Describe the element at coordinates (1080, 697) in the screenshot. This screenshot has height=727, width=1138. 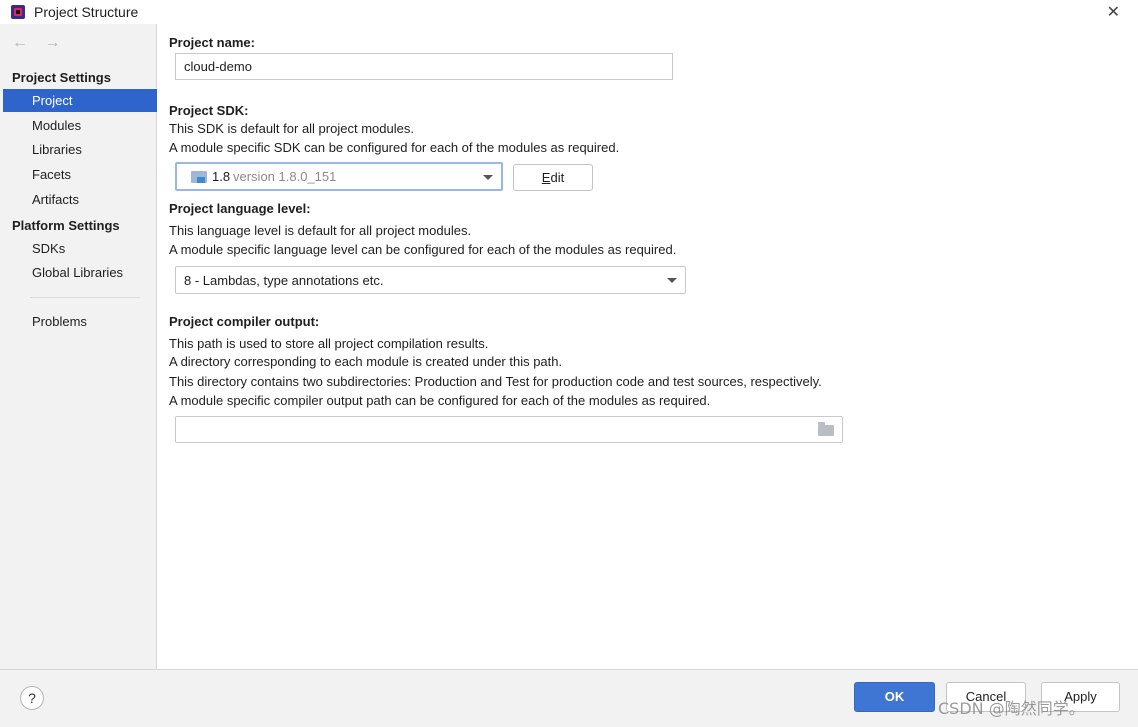
I see `apply-button: Apply` at that location.